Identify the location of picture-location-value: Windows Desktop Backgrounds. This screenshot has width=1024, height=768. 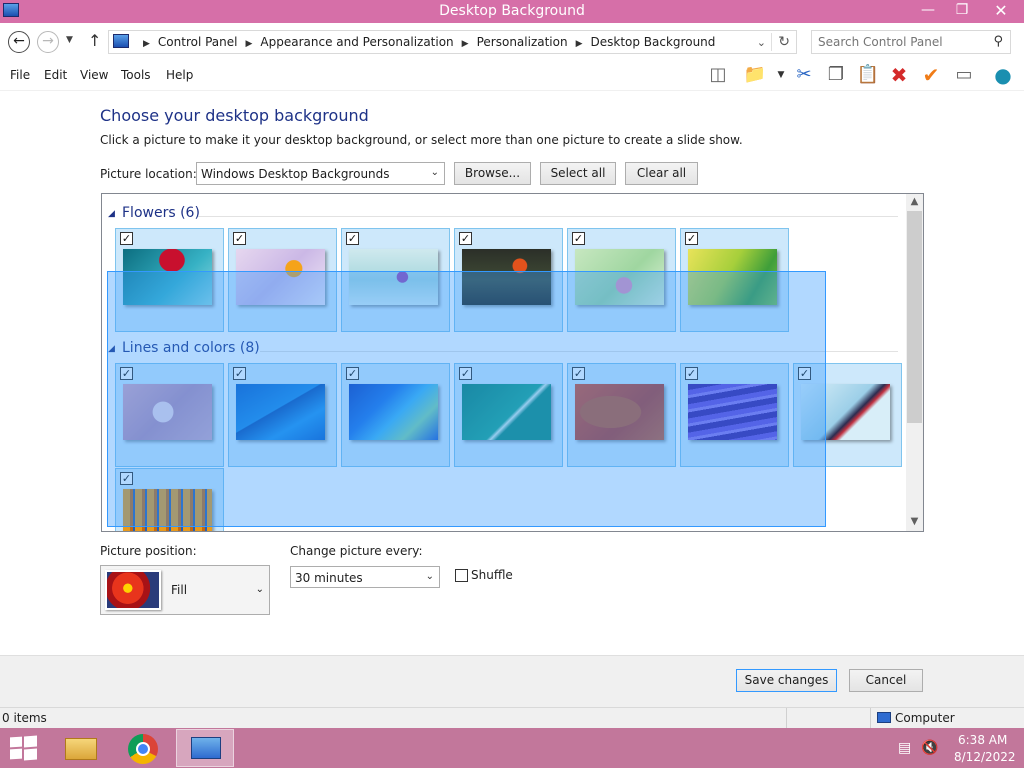
(295, 174).